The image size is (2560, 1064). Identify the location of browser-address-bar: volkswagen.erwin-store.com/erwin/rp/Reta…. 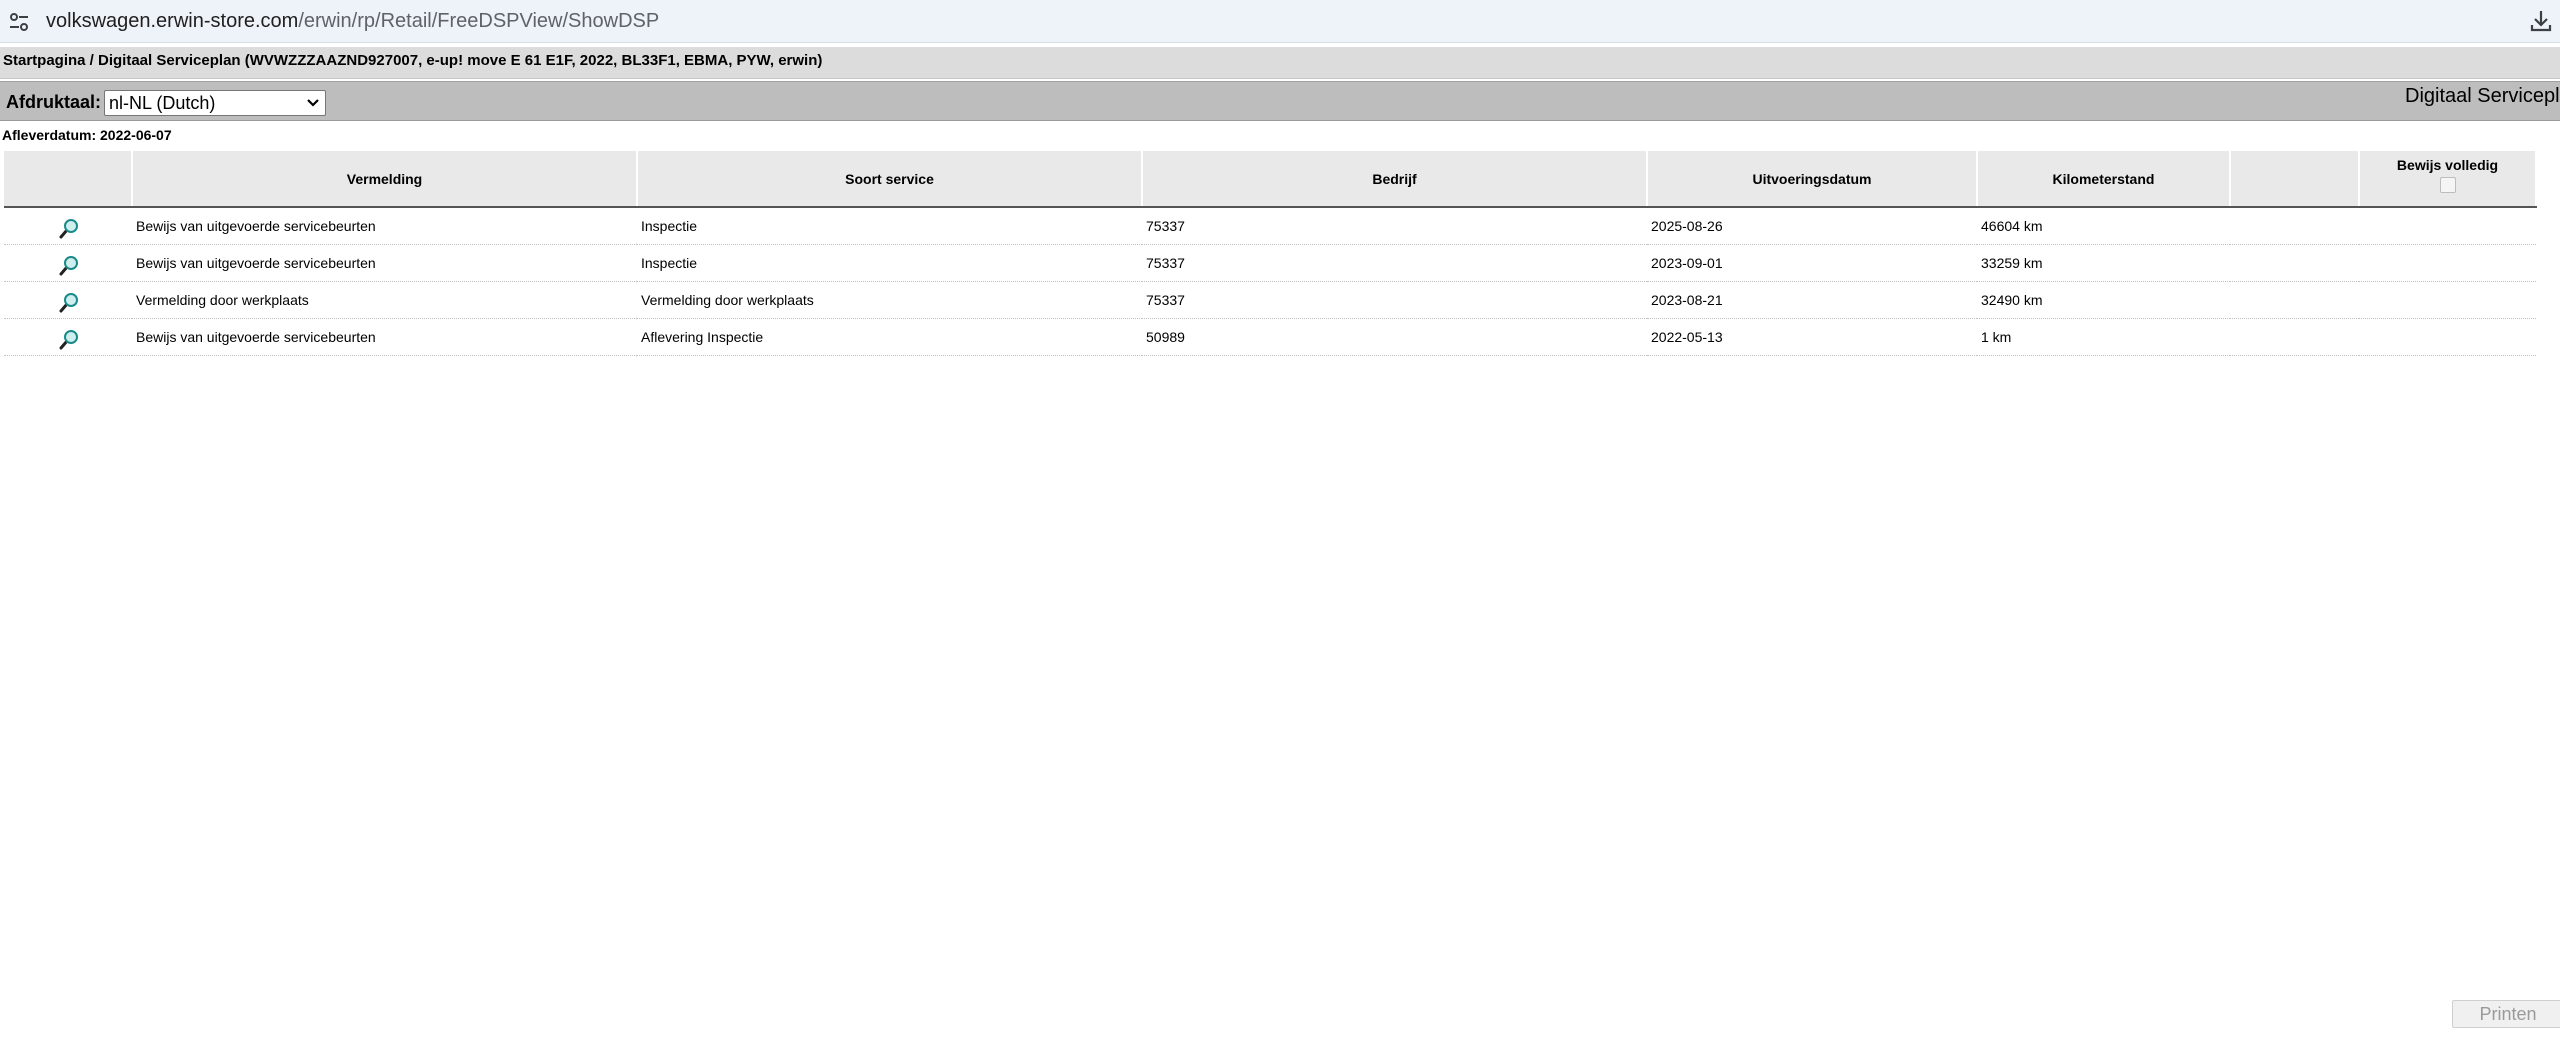
(1280, 21).